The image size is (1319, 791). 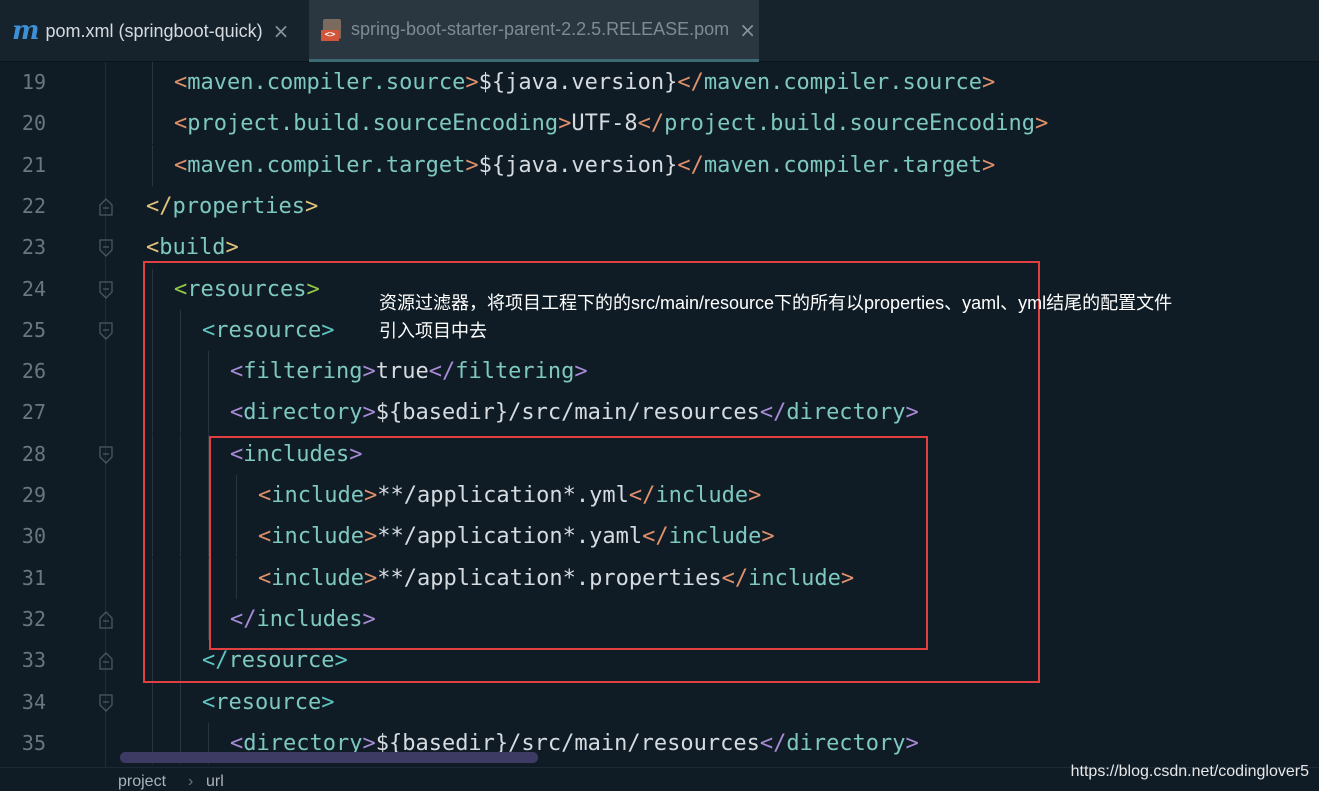 What do you see at coordinates (33, 495) in the screenshot?
I see `line-number: 29` at bounding box center [33, 495].